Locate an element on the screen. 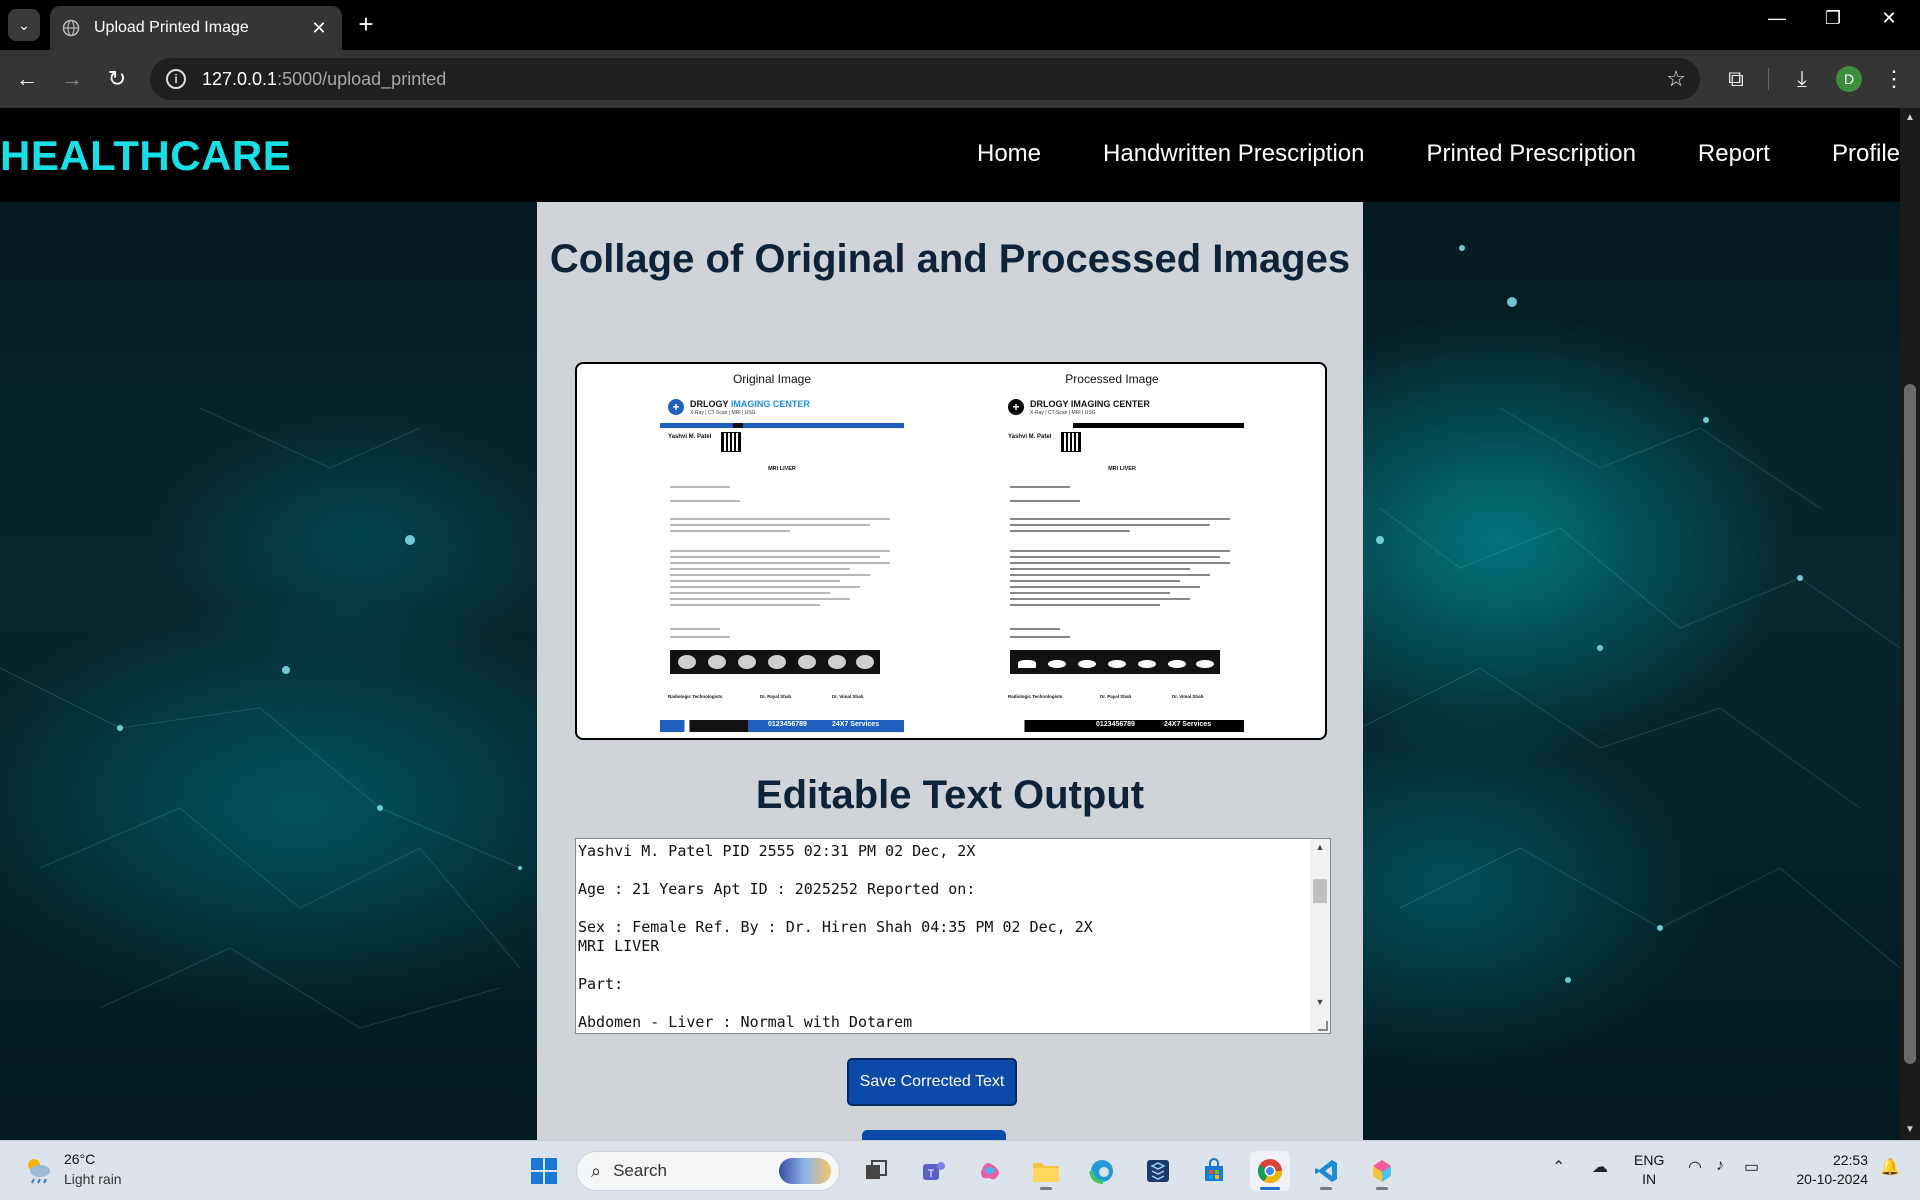  file-explorer-icon is located at coordinates (1046, 1171).